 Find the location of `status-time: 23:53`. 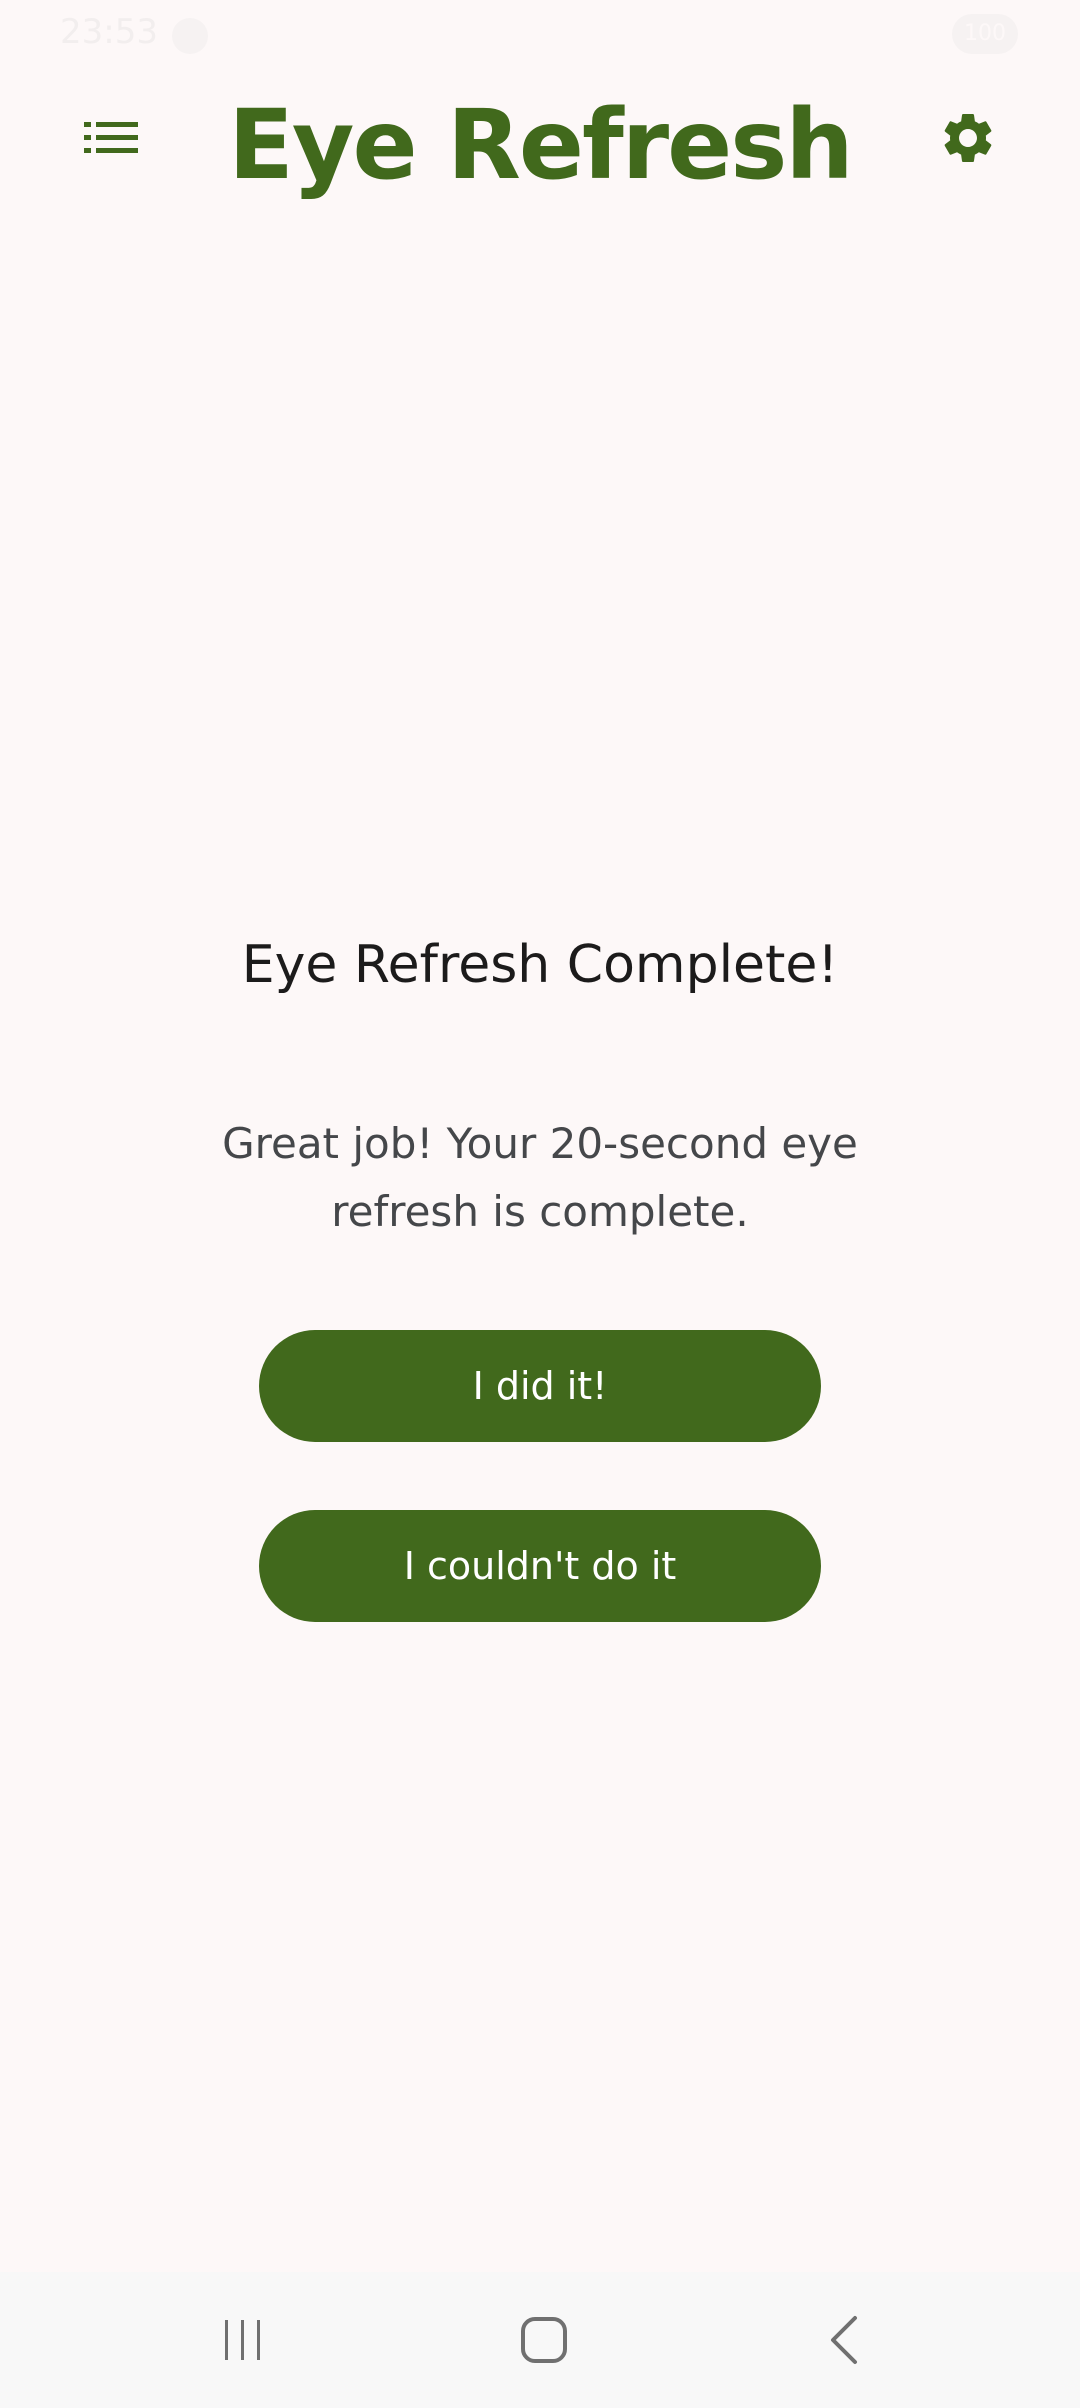

status-time: 23:53 is located at coordinates (109, 32).